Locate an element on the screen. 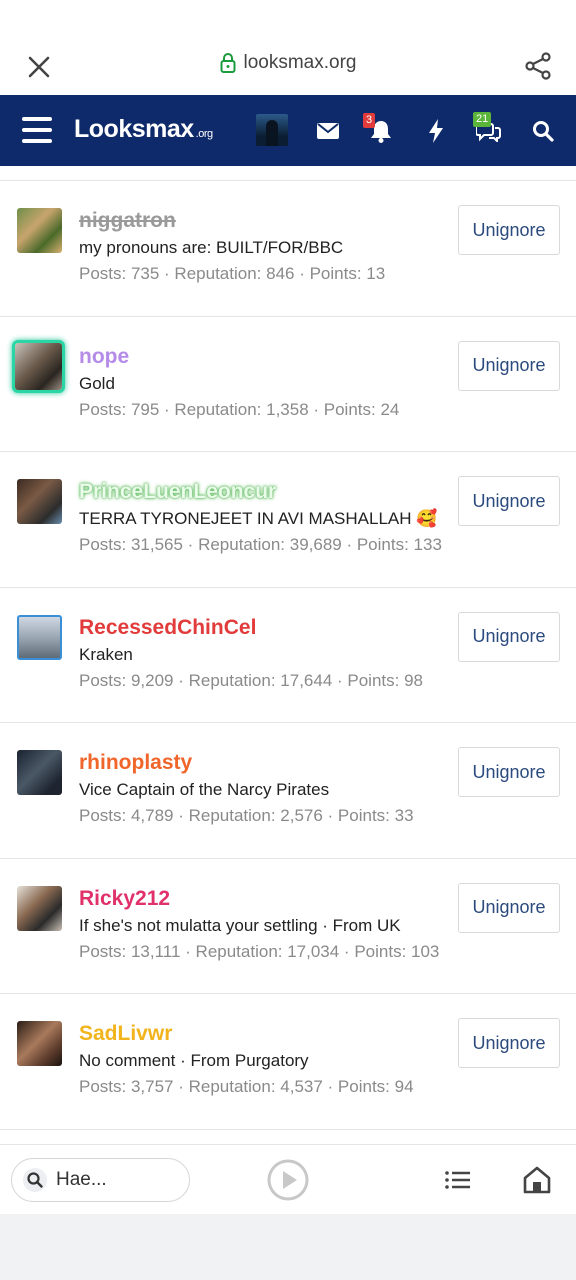 The height and width of the screenshot is (1280, 576). inbox-button is located at coordinates (328, 131).